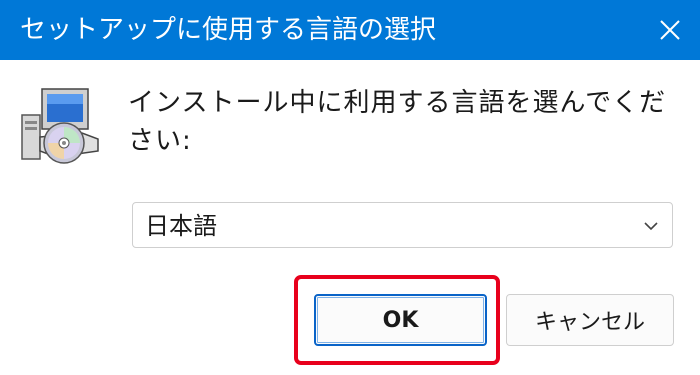 The image size is (700, 375). I want to click on setup-installer-icon, so click(60, 126).